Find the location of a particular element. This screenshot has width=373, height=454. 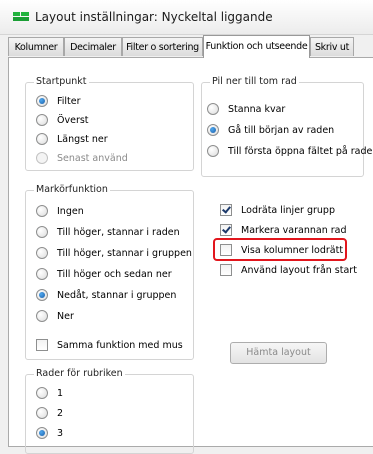

radio-overst: Överst is located at coordinates (62, 120).